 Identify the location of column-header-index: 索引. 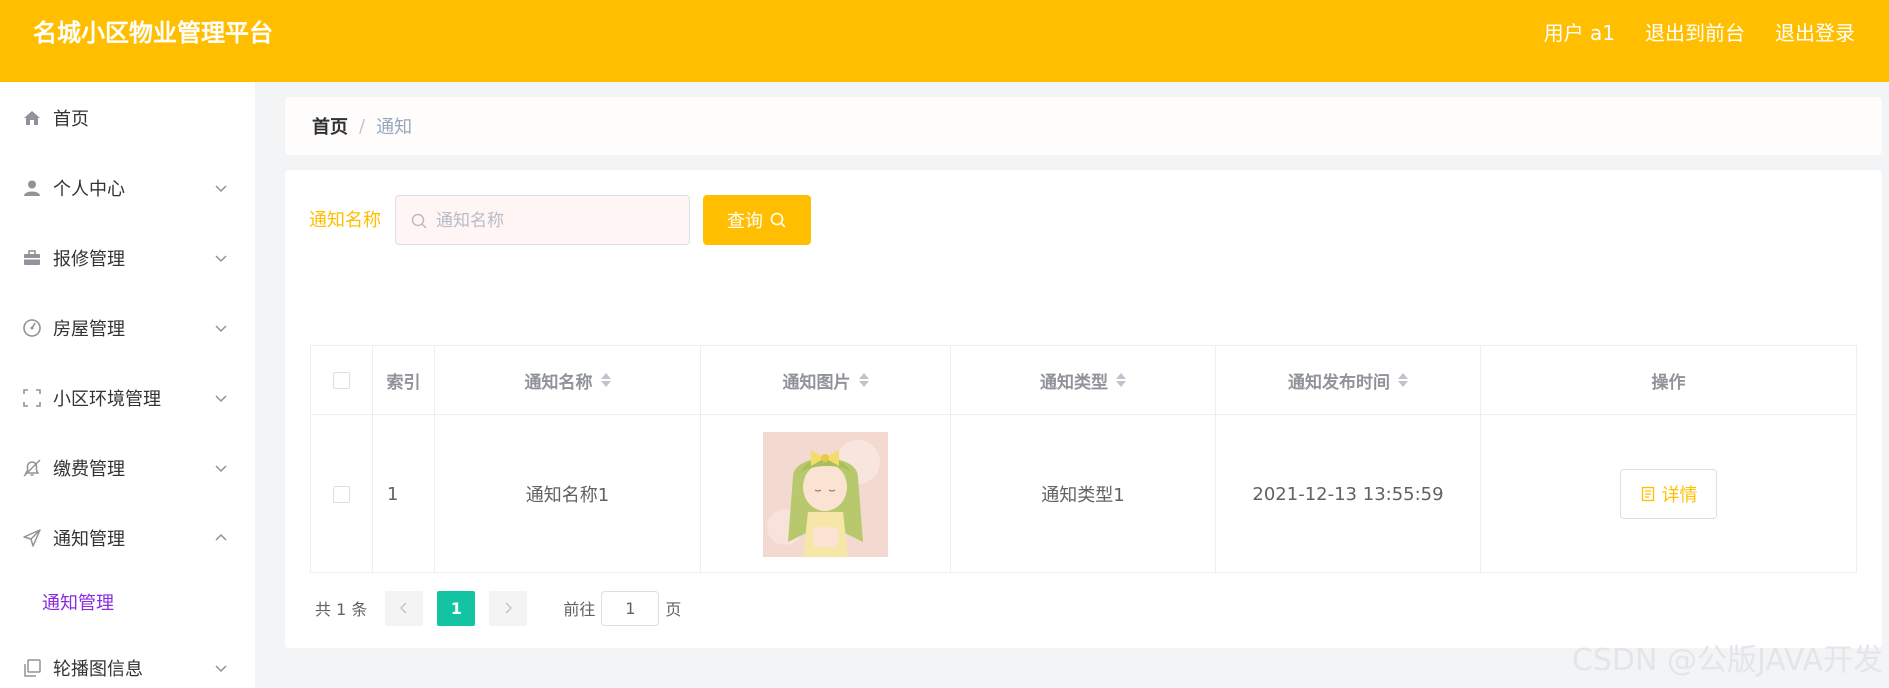
(404, 380).